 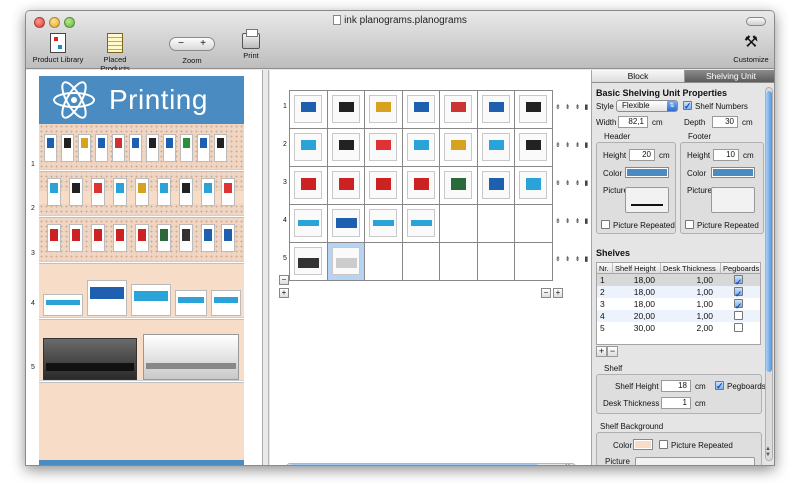 What do you see at coordinates (689, 224) in the screenshot?
I see `footer-picture-repeated-checkbox` at bounding box center [689, 224].